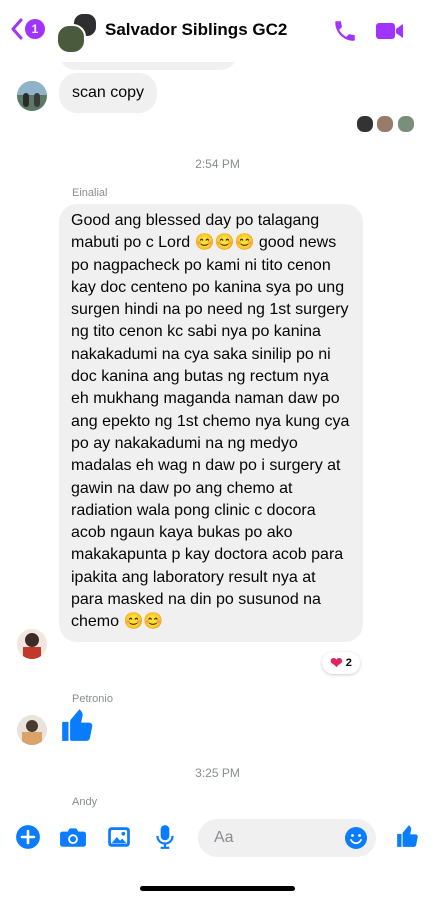 The image size is (435, 900). What do you see at coordinates (35, 29) in the screenshot?
I see `unread-badge: 1` at bounding box center [35, 29].